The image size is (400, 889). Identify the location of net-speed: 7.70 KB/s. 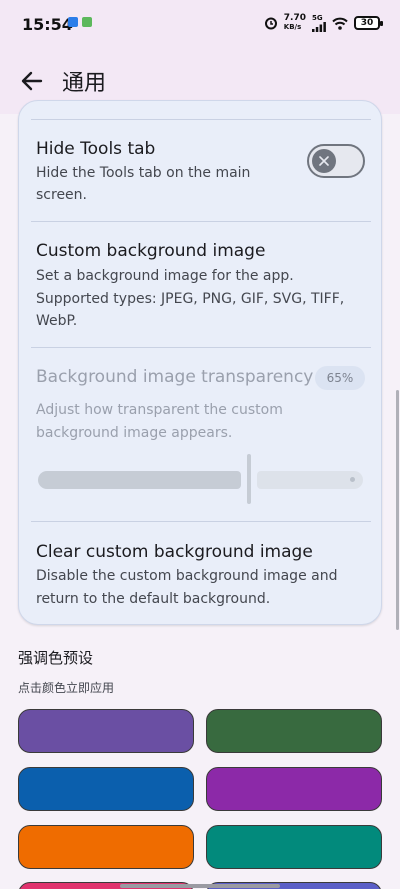
(295, 23).